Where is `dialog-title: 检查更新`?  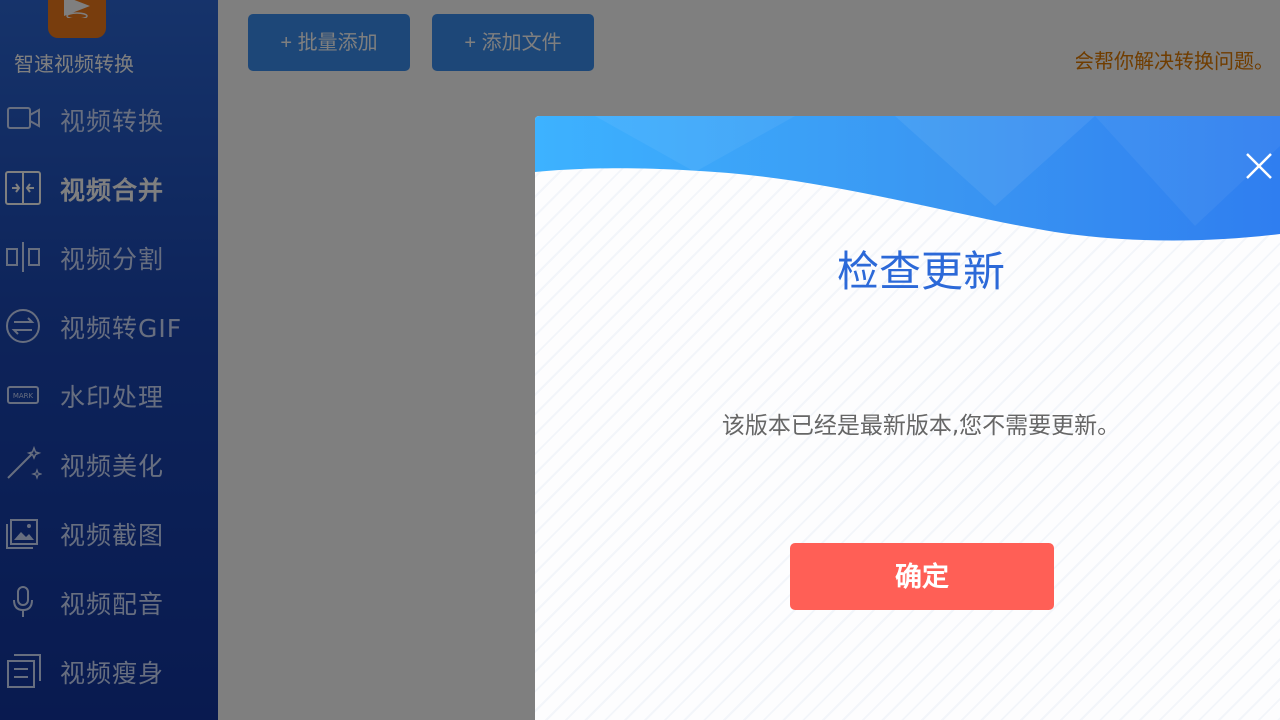
dialog-title: 检查更新 is located at coordinates (920, 271).